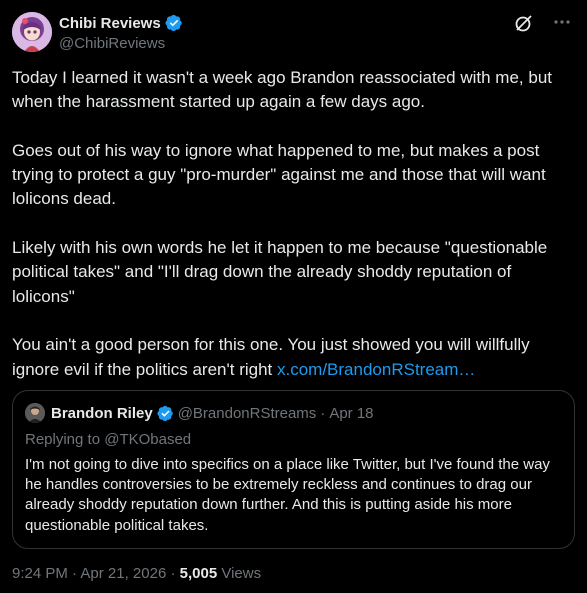  What do you see at coordinates (562, 23) in the screenshot?
I see `more-options-icon` at bounding box center [562, 23].